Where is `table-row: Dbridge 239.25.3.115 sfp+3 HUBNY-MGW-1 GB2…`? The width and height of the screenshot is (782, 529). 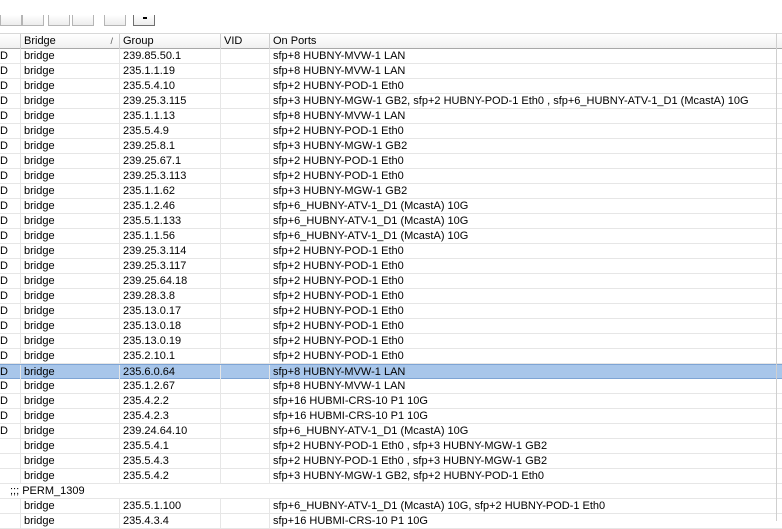
table-row: Dbridge 239.25.3.115 sfp+3 HUBNY-MGW-1 GB2… is located at coordinates (391, 101).